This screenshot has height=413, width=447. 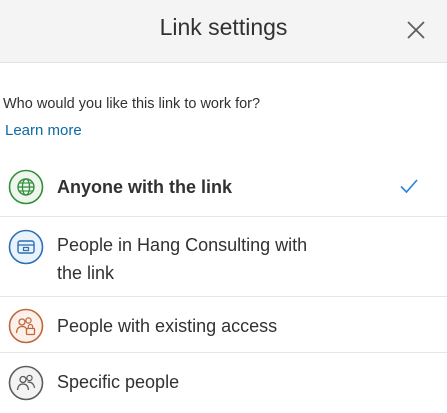 What do you see at coordinates (145, 187) in the screenshot?
I see `option-anyone-label: Anyone with the link` at bounding box center [145, 187].